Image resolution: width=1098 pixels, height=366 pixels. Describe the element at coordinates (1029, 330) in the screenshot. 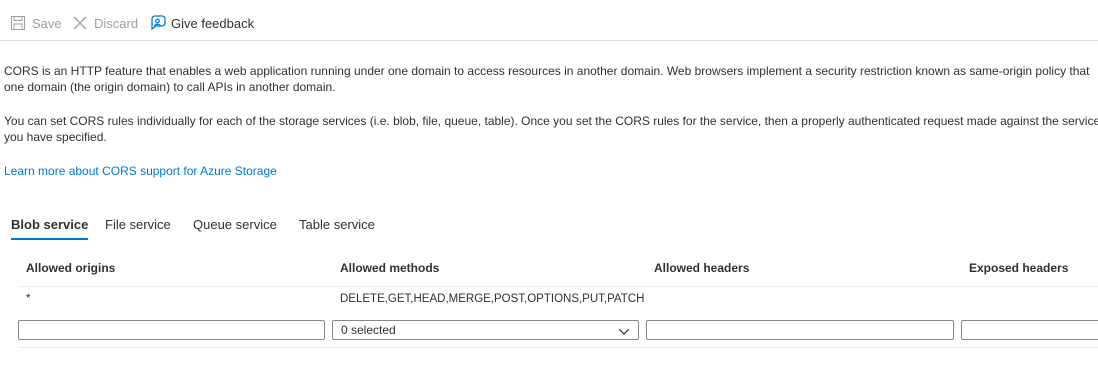

I see `exposed-headers-input` at that location.